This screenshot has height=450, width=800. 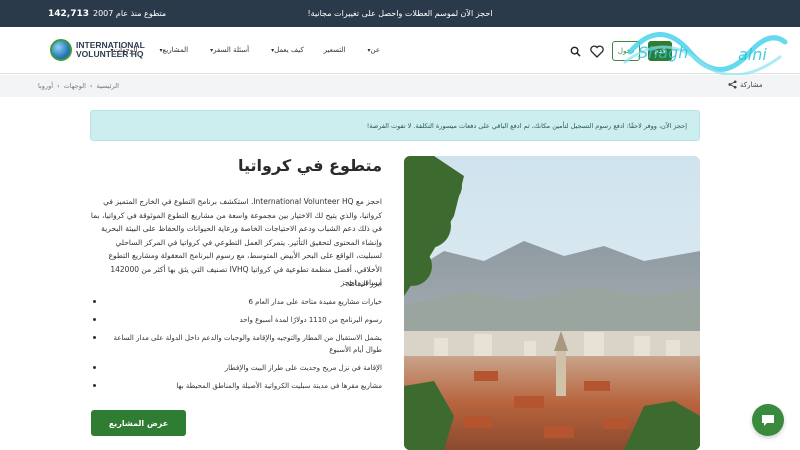 What do you see at coordinates (626, 51) in the screenshot?
I see `login-button: دخول` at bounding box center [626, 51].